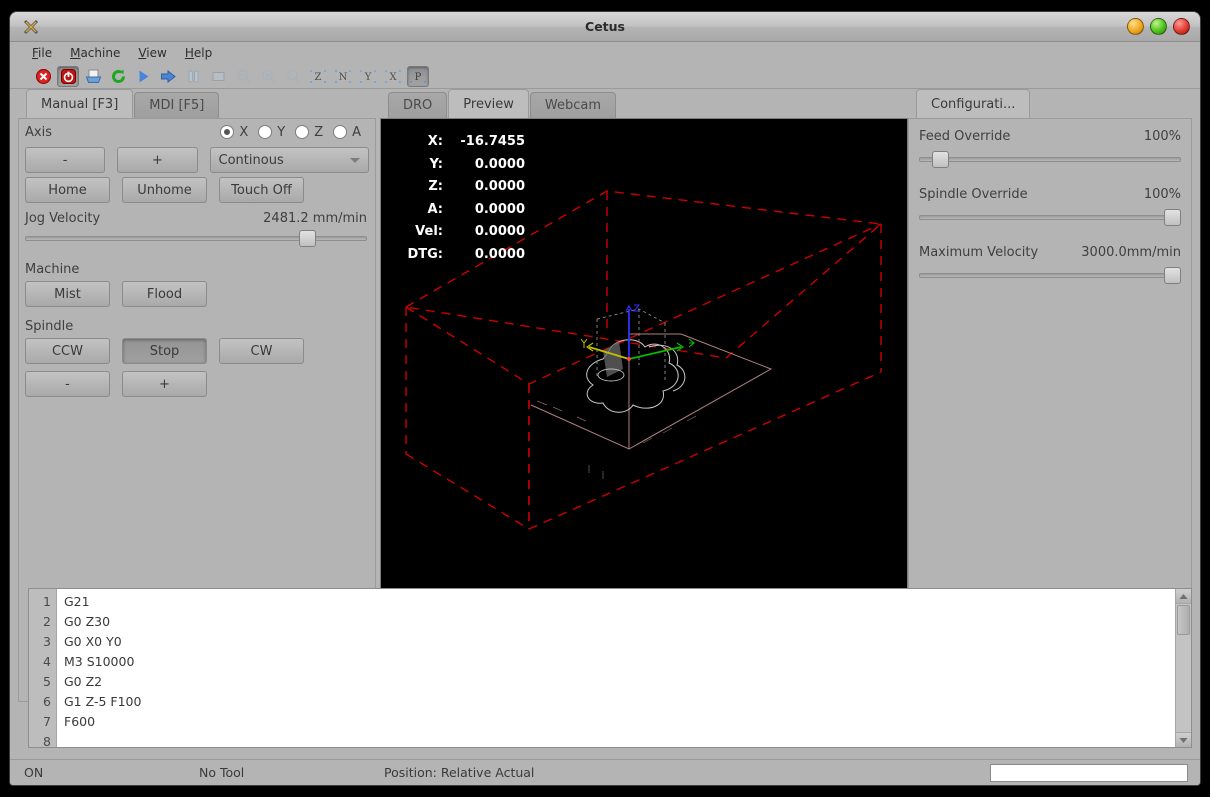  What do you see at coordinates (244, 132) in the screenshot?
I see `axis-radio-x-label: X` at bounding box center [244, 132].